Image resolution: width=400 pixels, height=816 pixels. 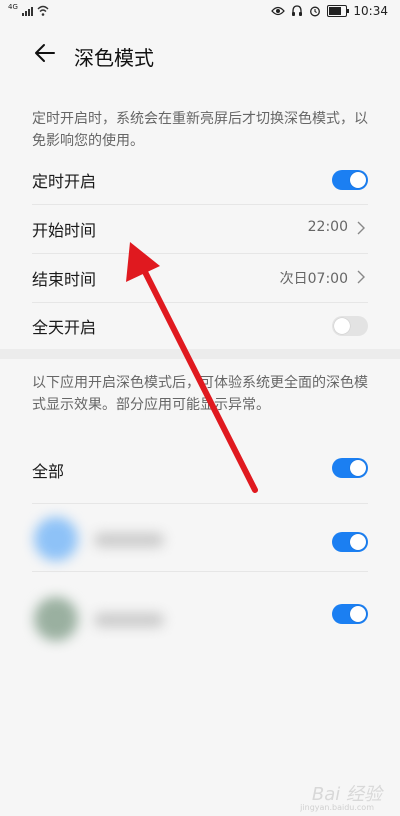 I want to click on all-day-row: 全天开启, so click(x=200, y=326).